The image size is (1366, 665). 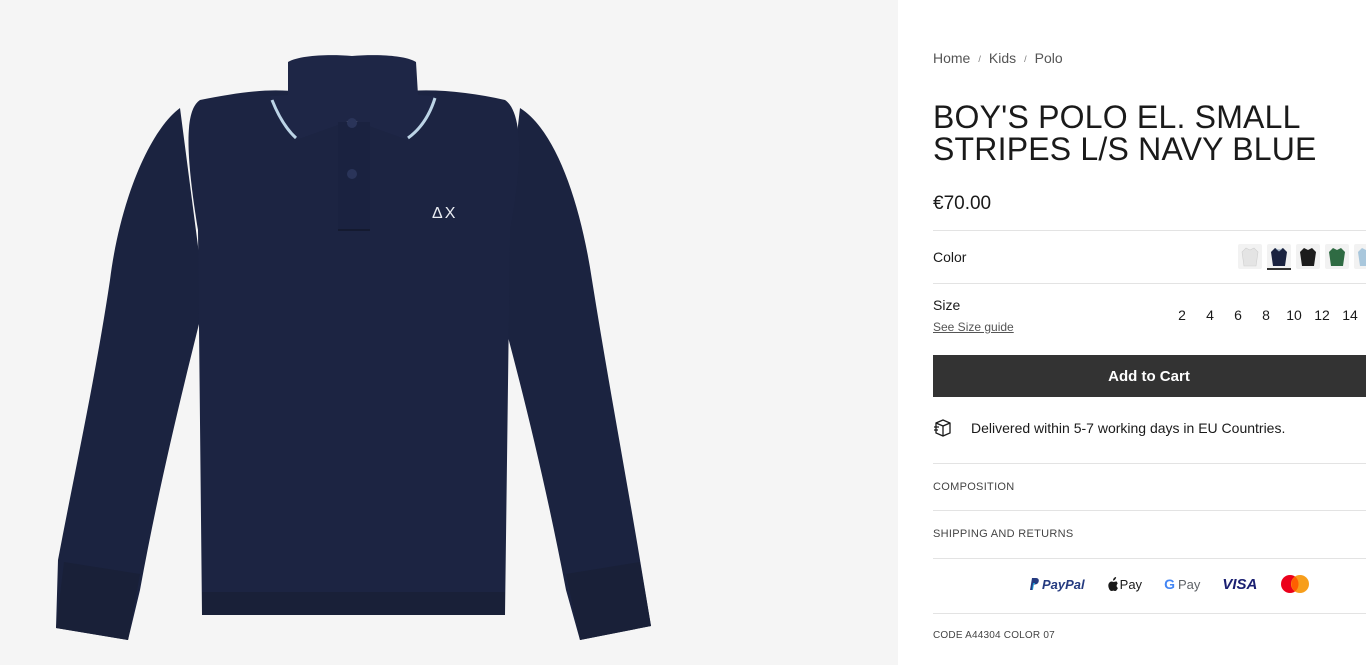 I want to click on paypal-text: PayPal, so click(x=1063, y=584).